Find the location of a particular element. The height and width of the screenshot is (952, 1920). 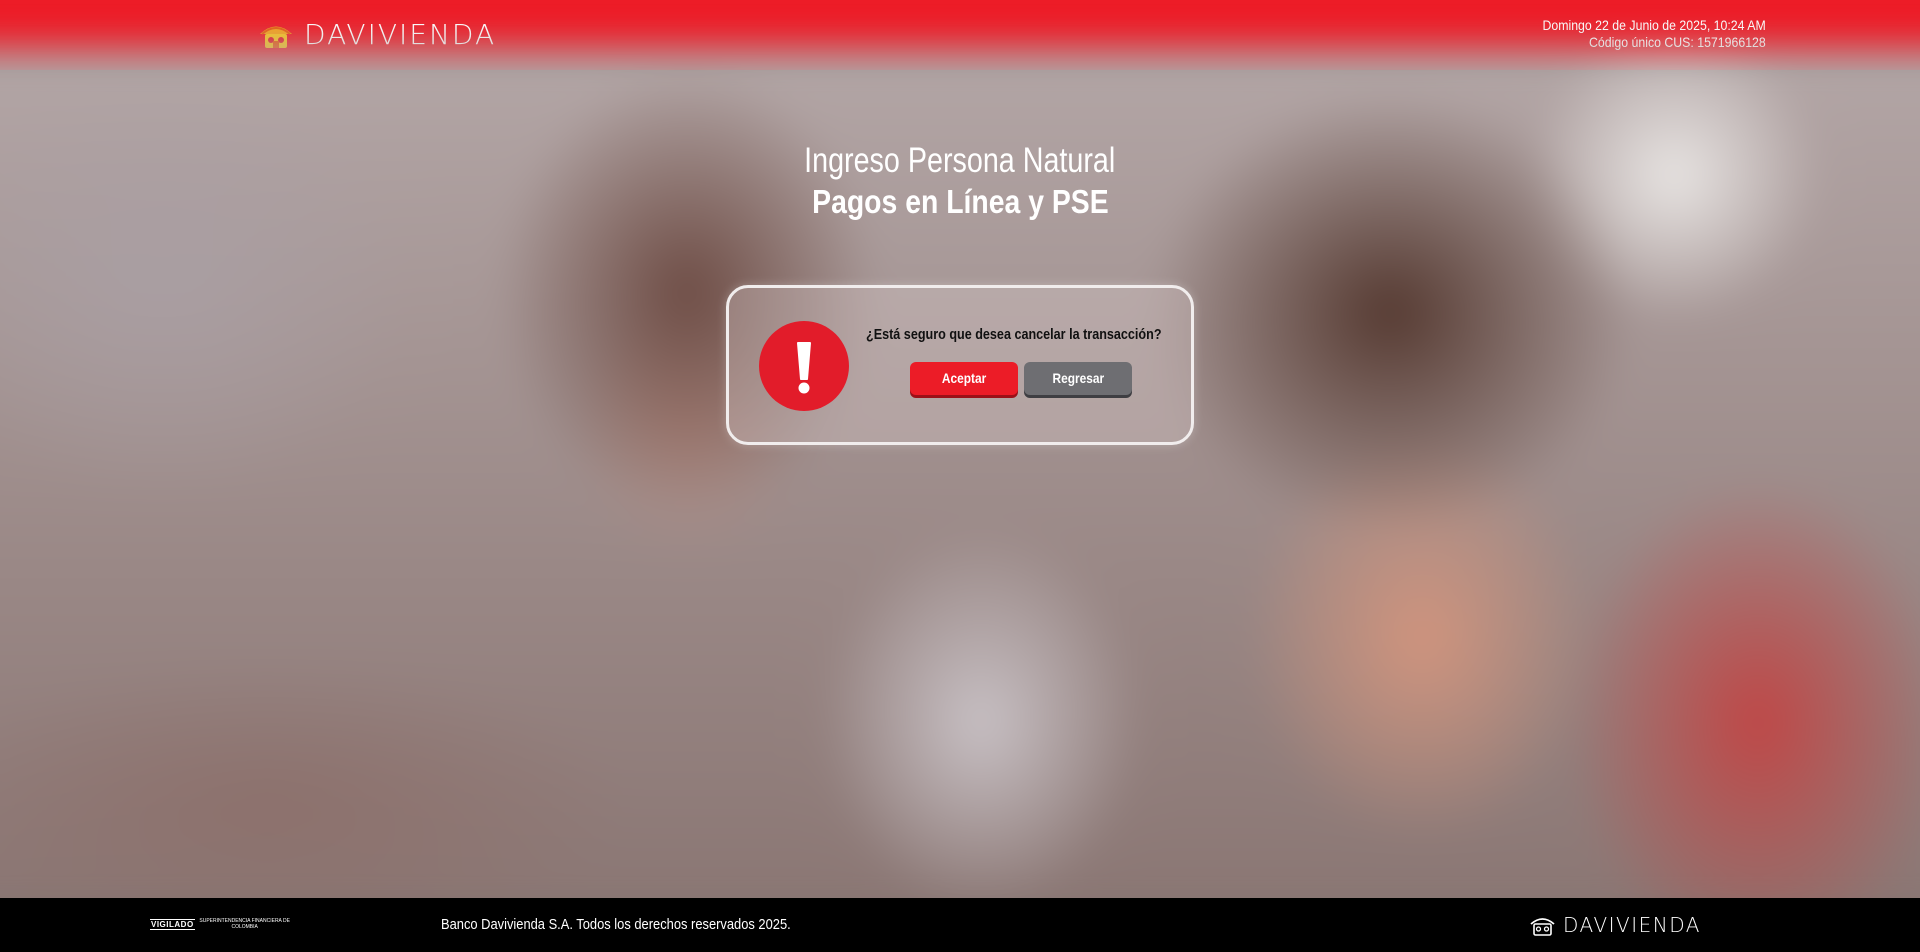

back-button: Regresar is located at coordinates (1078, 378).